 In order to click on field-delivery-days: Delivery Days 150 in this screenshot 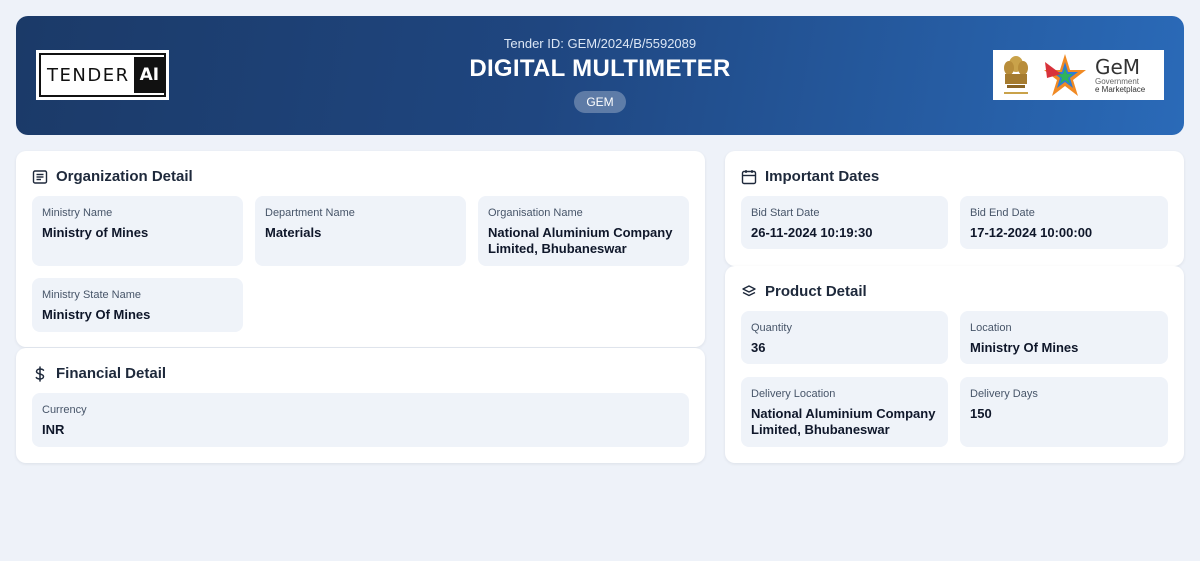, I will do `click(1064, 412)`.